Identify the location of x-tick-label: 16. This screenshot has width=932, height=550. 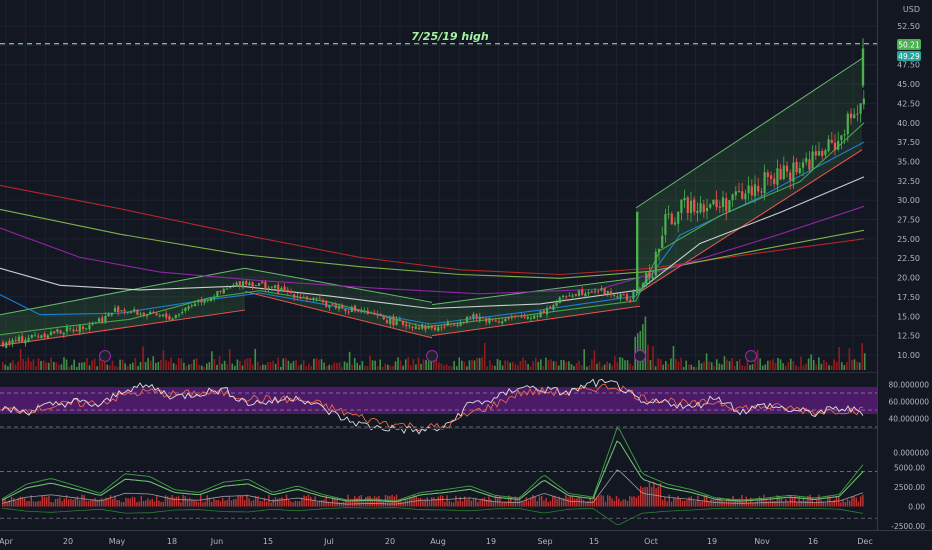
(813, 541).